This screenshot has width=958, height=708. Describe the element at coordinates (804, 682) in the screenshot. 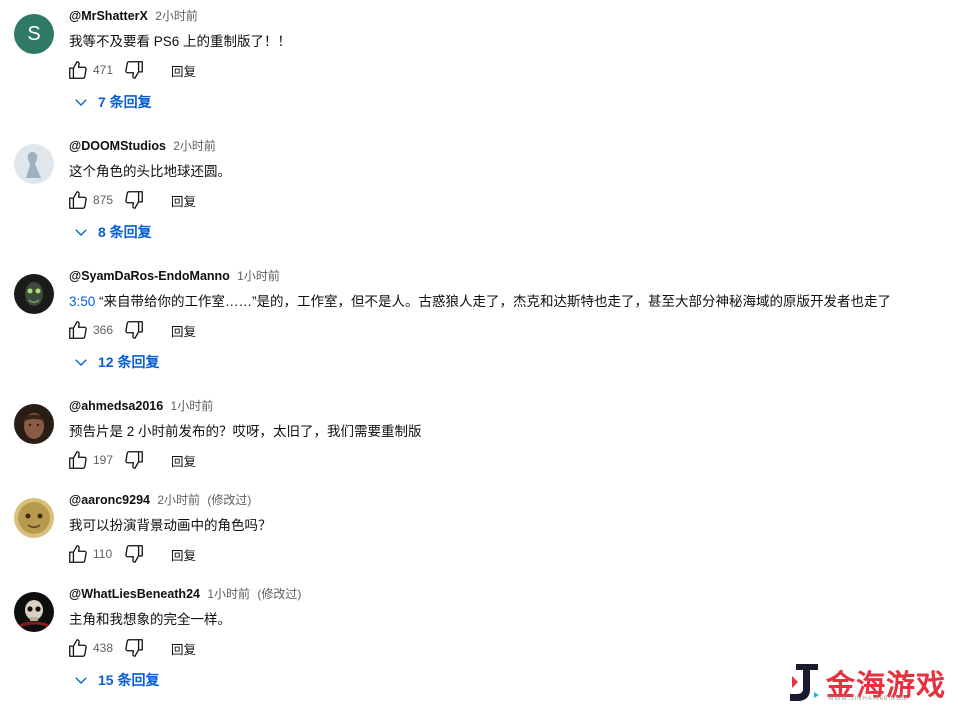

I see `watermark-logo-icon` at that location.